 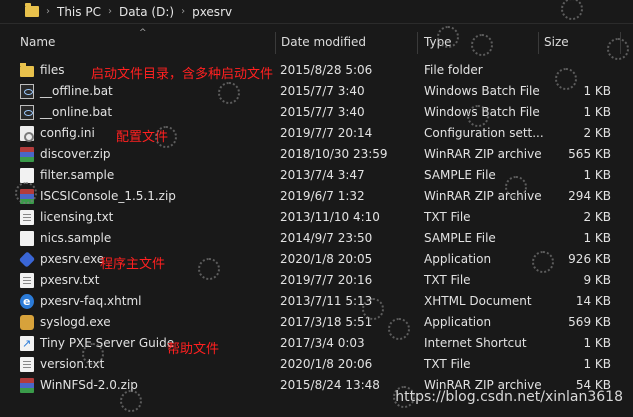 What do you see at coordinates (323, 42) in the screenshot?
I see `column-header-date: Date modified` at bounding box center [323, 42].